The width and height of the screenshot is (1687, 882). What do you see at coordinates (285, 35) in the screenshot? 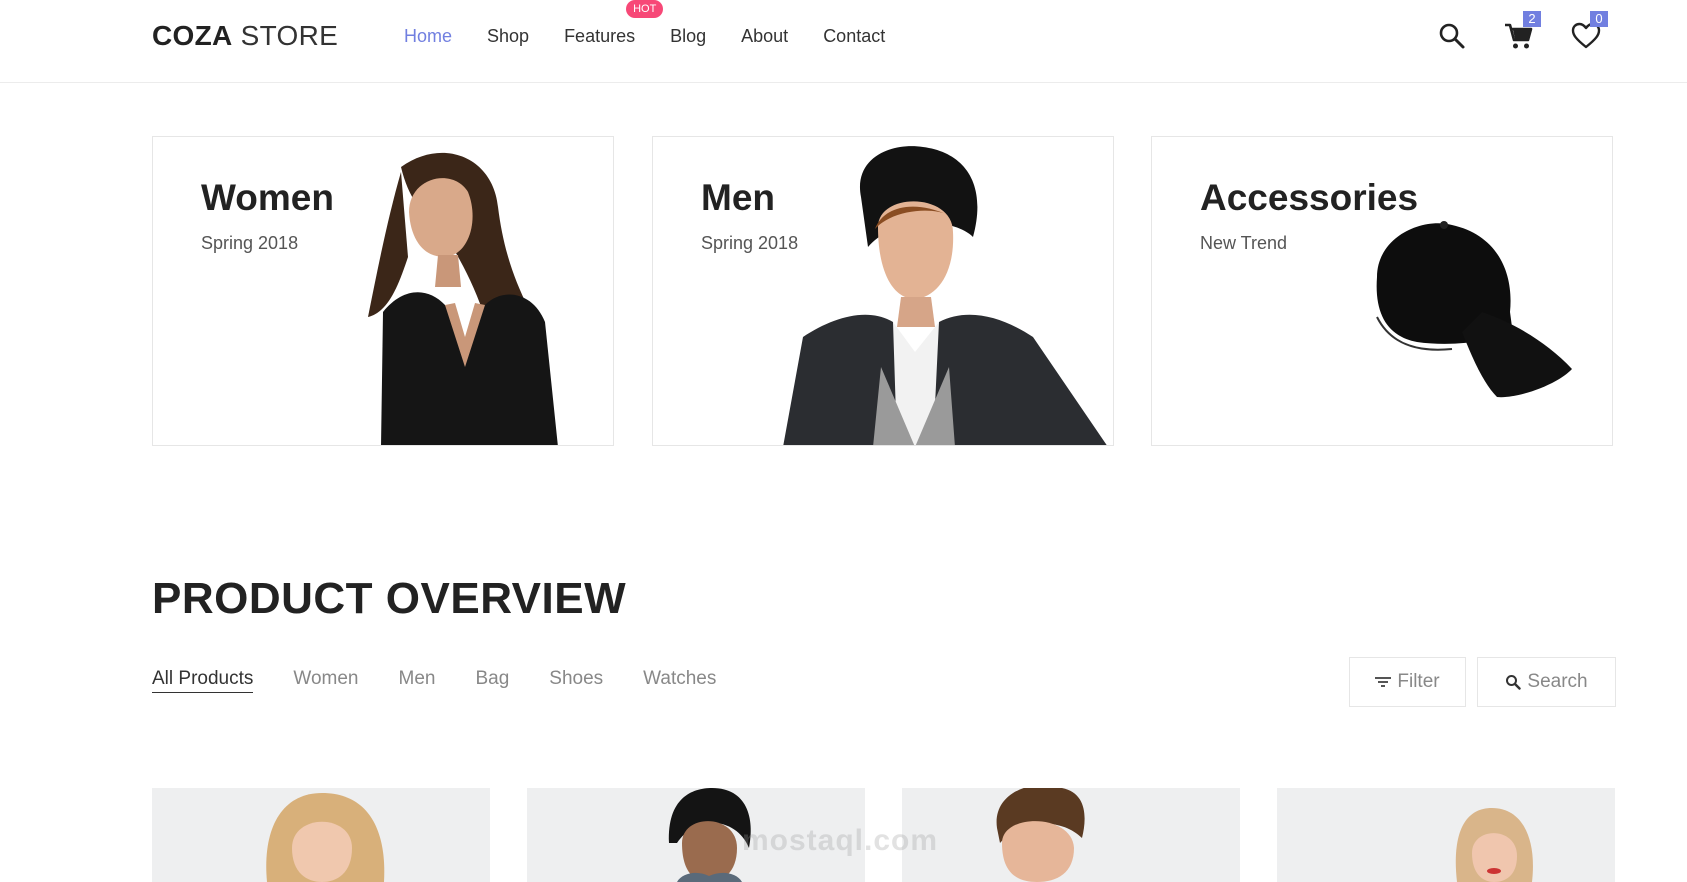
I see `logo-rest: STORE` at bounding box center [285, 35].